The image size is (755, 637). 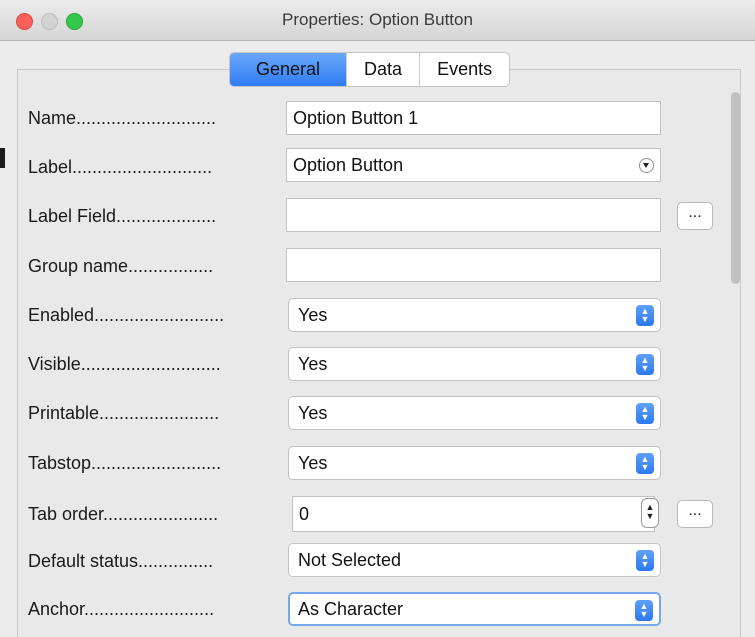 What do you see at coordinates (474, 463) in the screenshot?
I see `tabstop-select: Yes ▲ ▼` at bounding box center [474, 463].